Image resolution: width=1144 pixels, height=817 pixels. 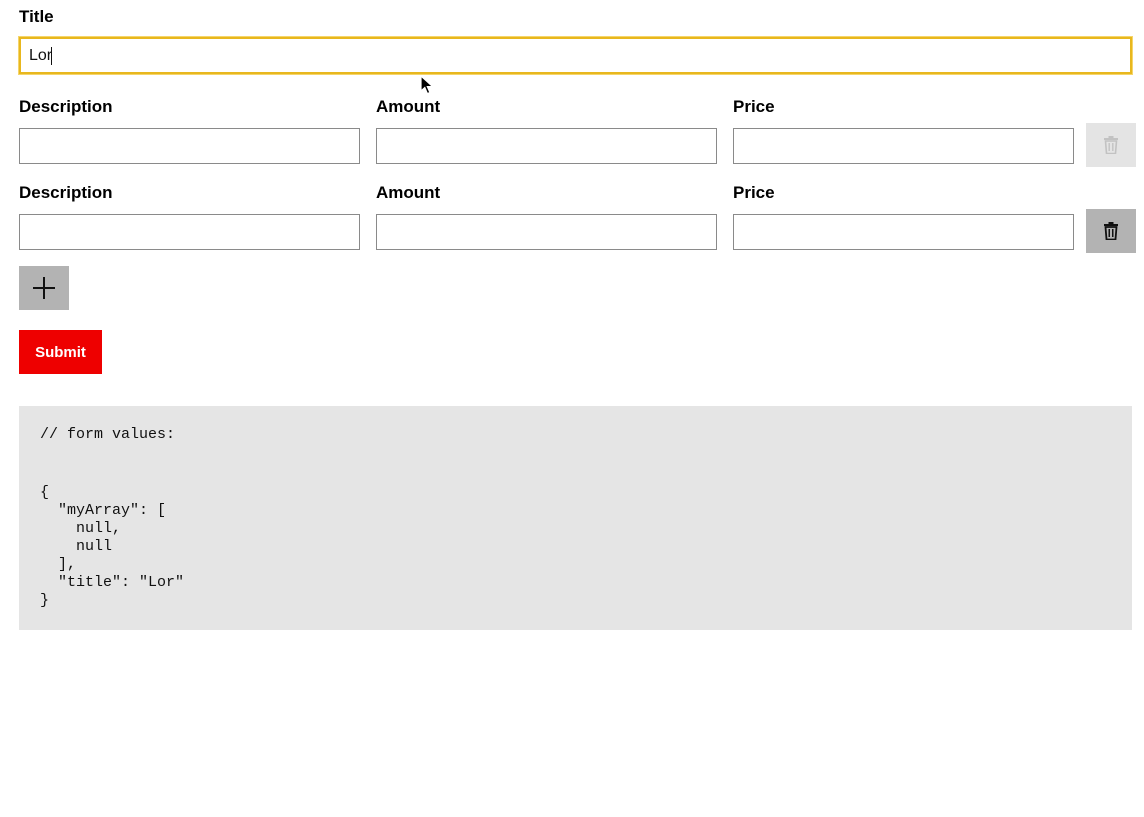 I want to click on row-2-description-label: Description, so click(x=66, y=192).